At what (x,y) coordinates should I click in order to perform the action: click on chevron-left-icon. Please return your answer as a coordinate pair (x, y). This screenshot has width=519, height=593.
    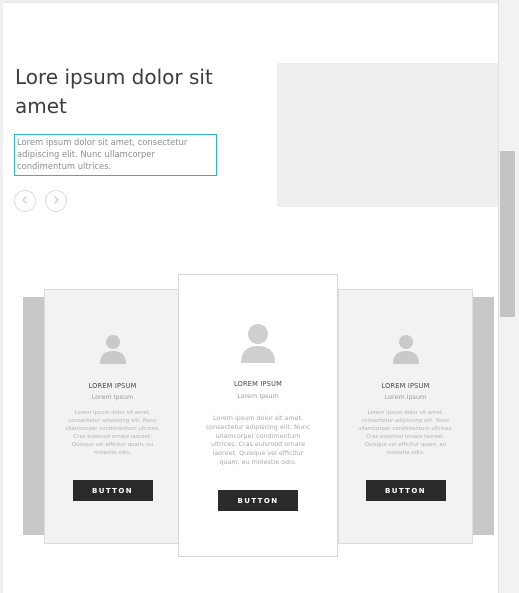
    Looking at the image, I should click on (25, 201).